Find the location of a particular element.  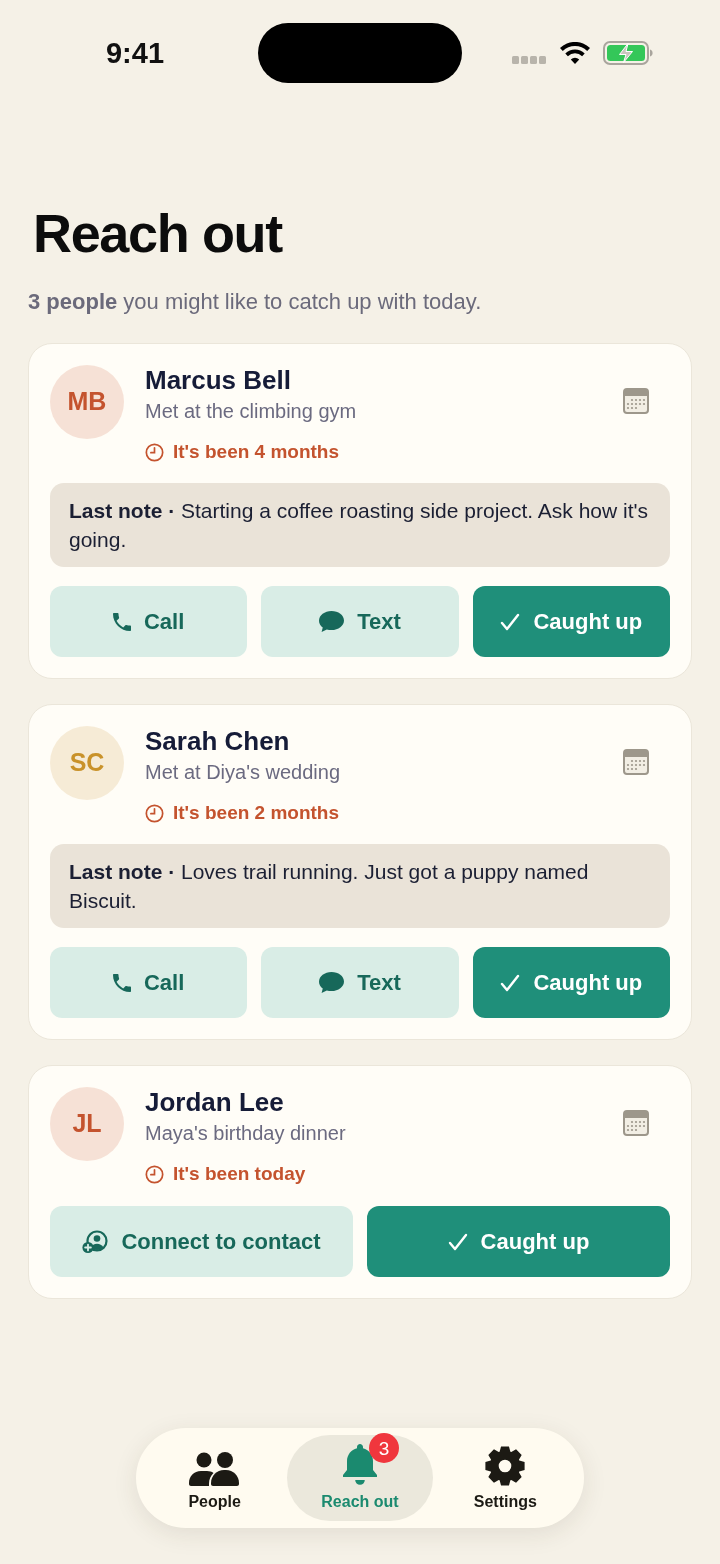

people-icon is located at coordinates (214, 1469).